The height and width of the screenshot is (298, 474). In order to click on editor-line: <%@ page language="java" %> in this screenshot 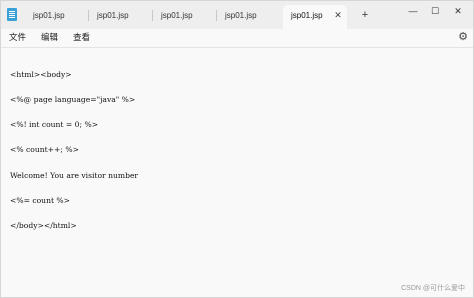, I will do `click(73, 100)`.